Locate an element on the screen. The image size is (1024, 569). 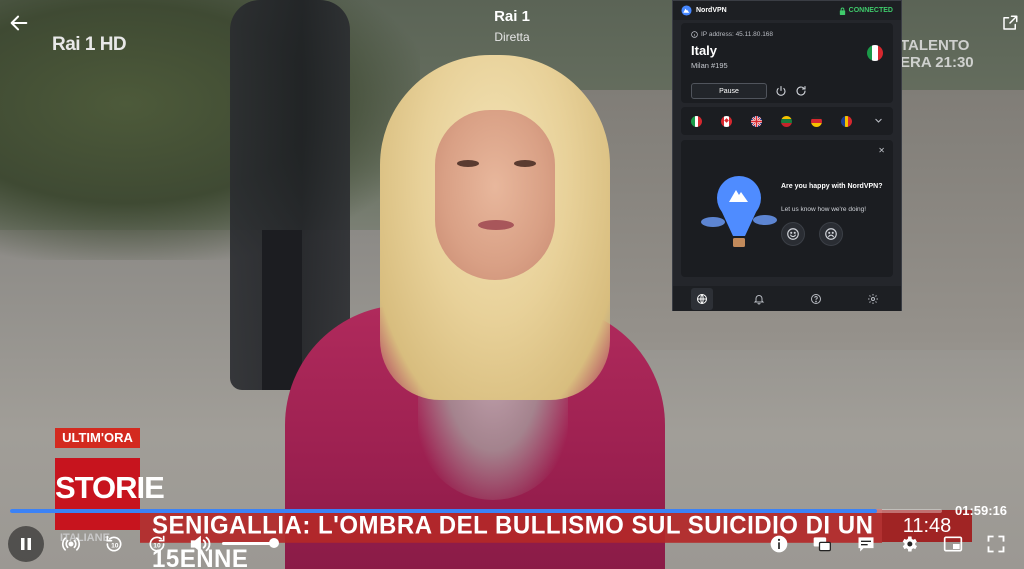
picture-in-picture-icon is located at coordinates (953, 544).